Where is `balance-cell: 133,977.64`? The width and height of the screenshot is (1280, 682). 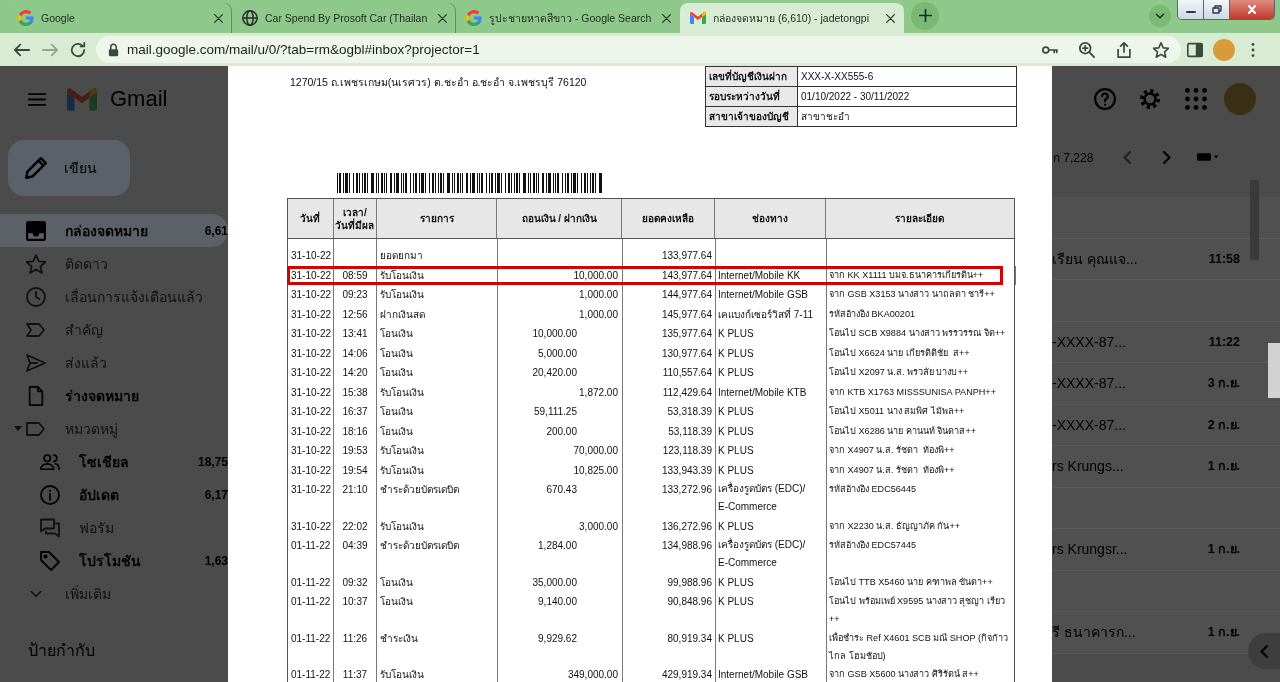 balance-cell: 133,977.64 is located at coordinates (669, 252).